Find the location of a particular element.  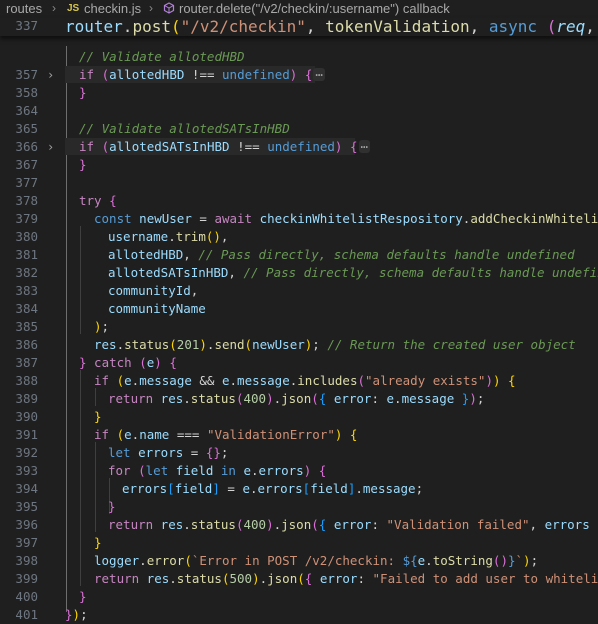

code-token: allotedSATsInHBD is located at coordinates (168, 272).